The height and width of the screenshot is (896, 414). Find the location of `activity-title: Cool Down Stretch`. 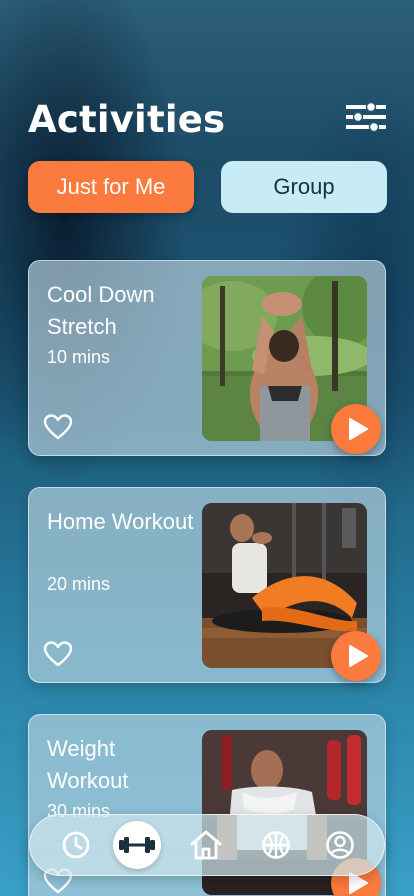

activity-title: Cool Down Stretch is located at coordinates (101, 310).